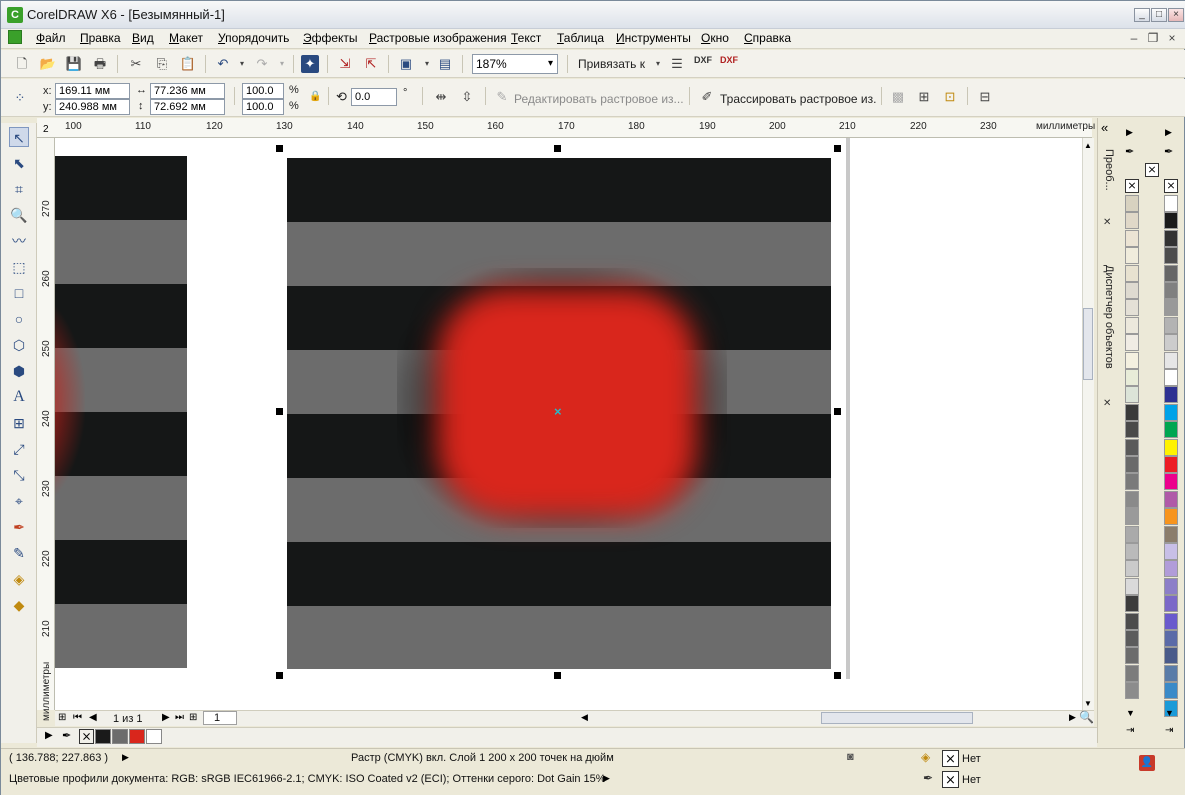  Describe the element at coordinates (1107, 403) in the screenshot. I see `docker-tab-close-icon: ✕` at that location.